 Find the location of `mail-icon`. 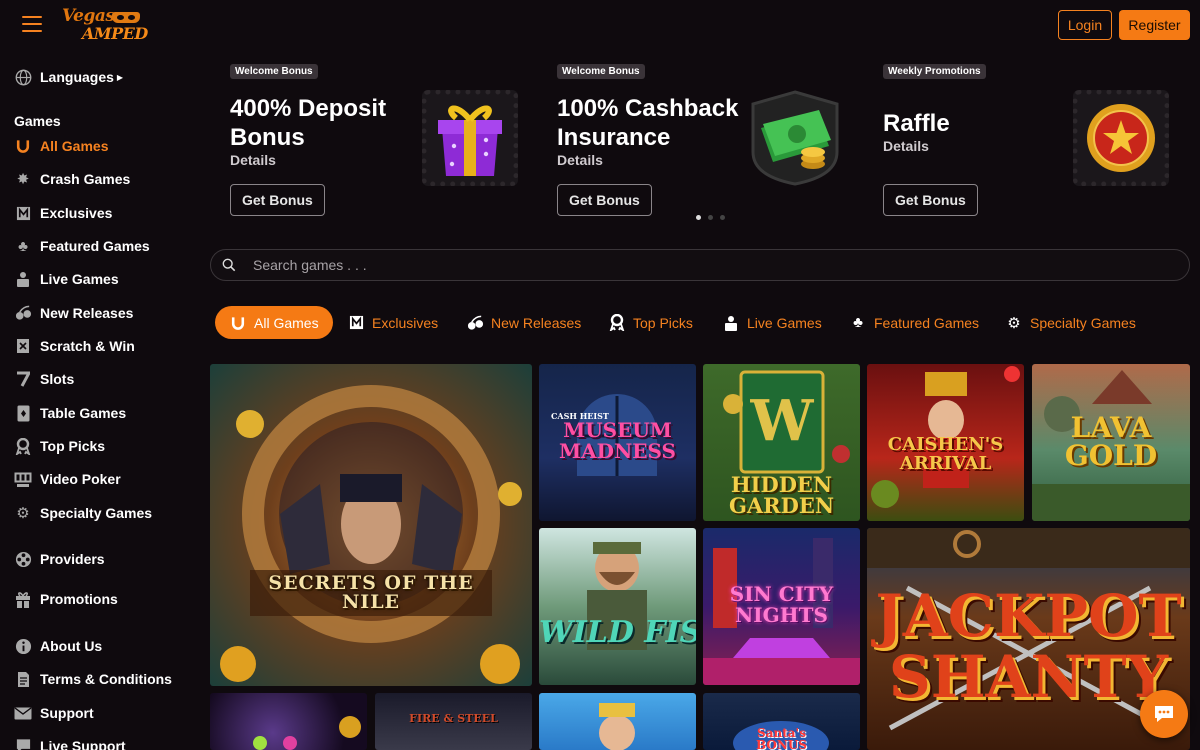

mail-icon is located at coordinates (23, 713).